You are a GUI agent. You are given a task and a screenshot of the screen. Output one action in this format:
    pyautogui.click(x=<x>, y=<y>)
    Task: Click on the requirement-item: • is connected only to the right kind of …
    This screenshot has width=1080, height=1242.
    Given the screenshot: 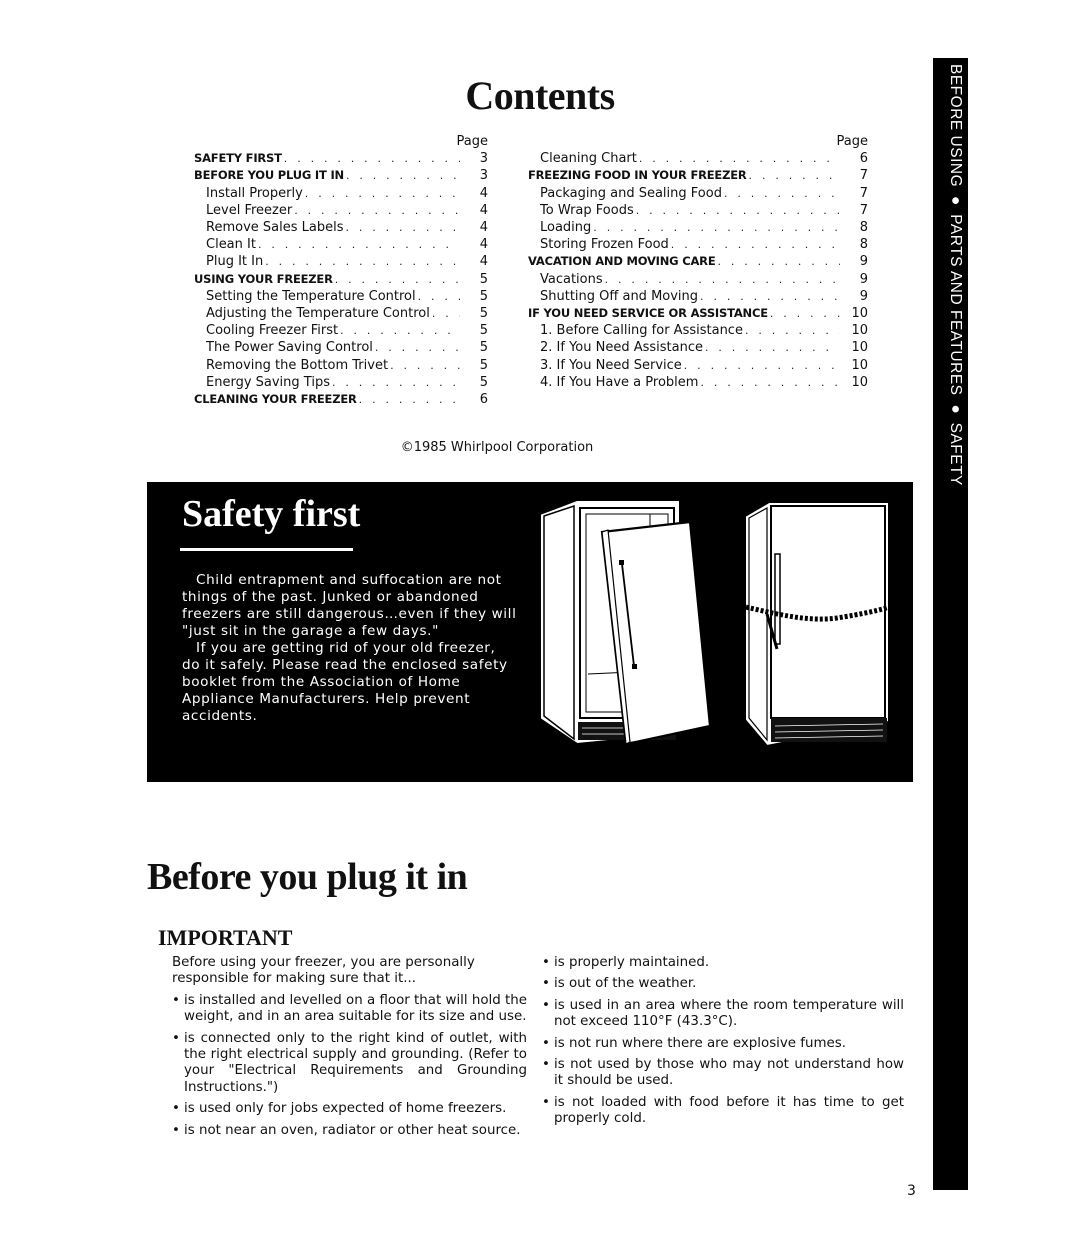 What is the action you would take?
    pyautogui.click(x=349, y=1064)
    